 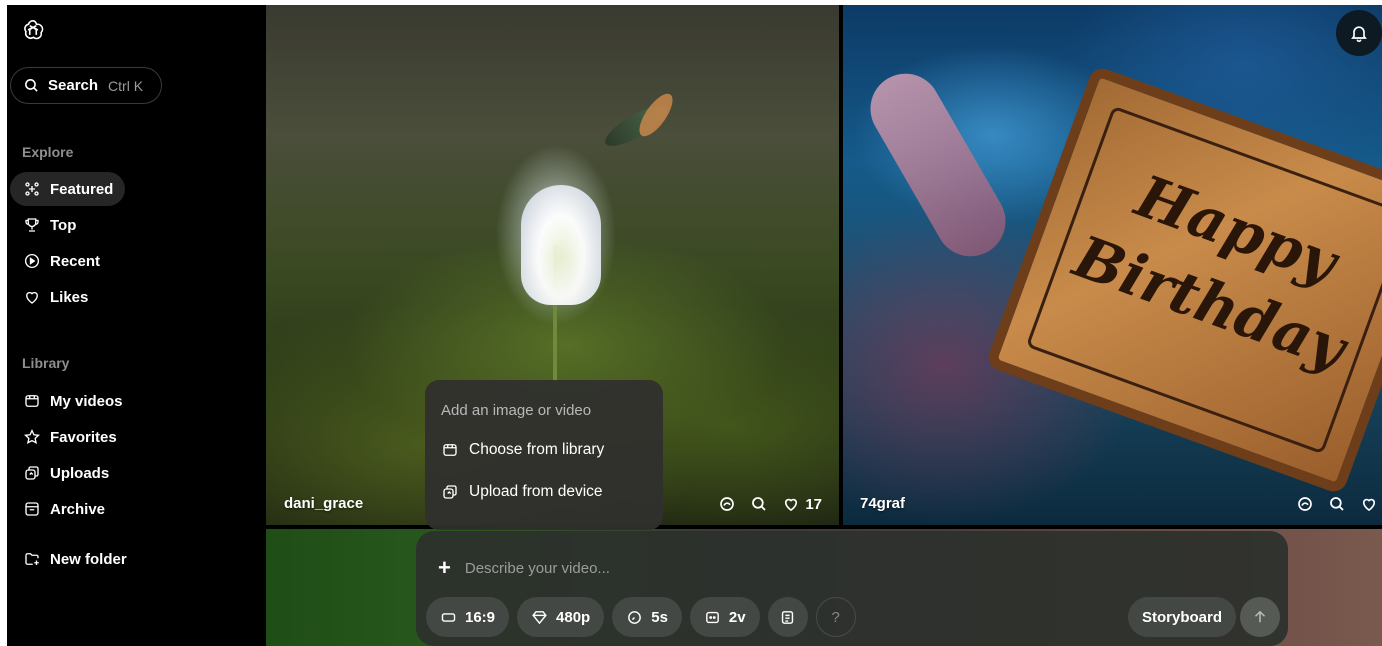 What do you see at coordinates (938, 165) in the screenshot?
I see `sea-creature-shape` at bounding box center [938, 165].